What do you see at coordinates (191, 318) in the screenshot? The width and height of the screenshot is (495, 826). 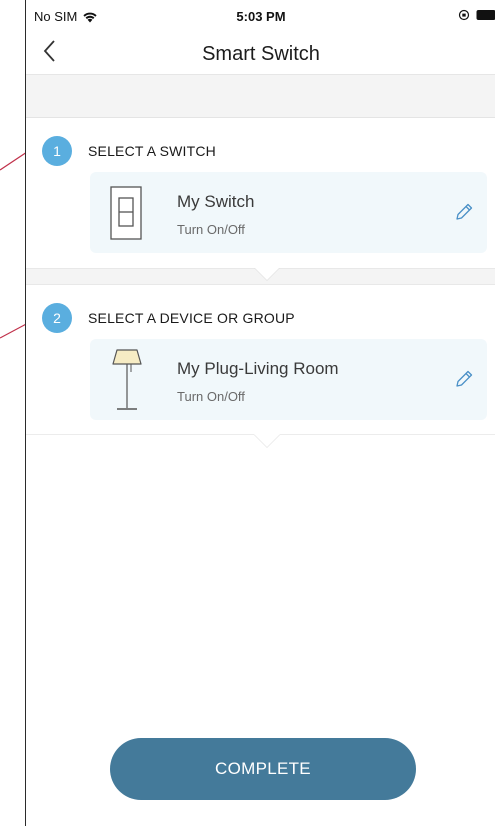 I see `step-label: SELECT A DEVICE OR GROUP` at bounding box center [191, 318].